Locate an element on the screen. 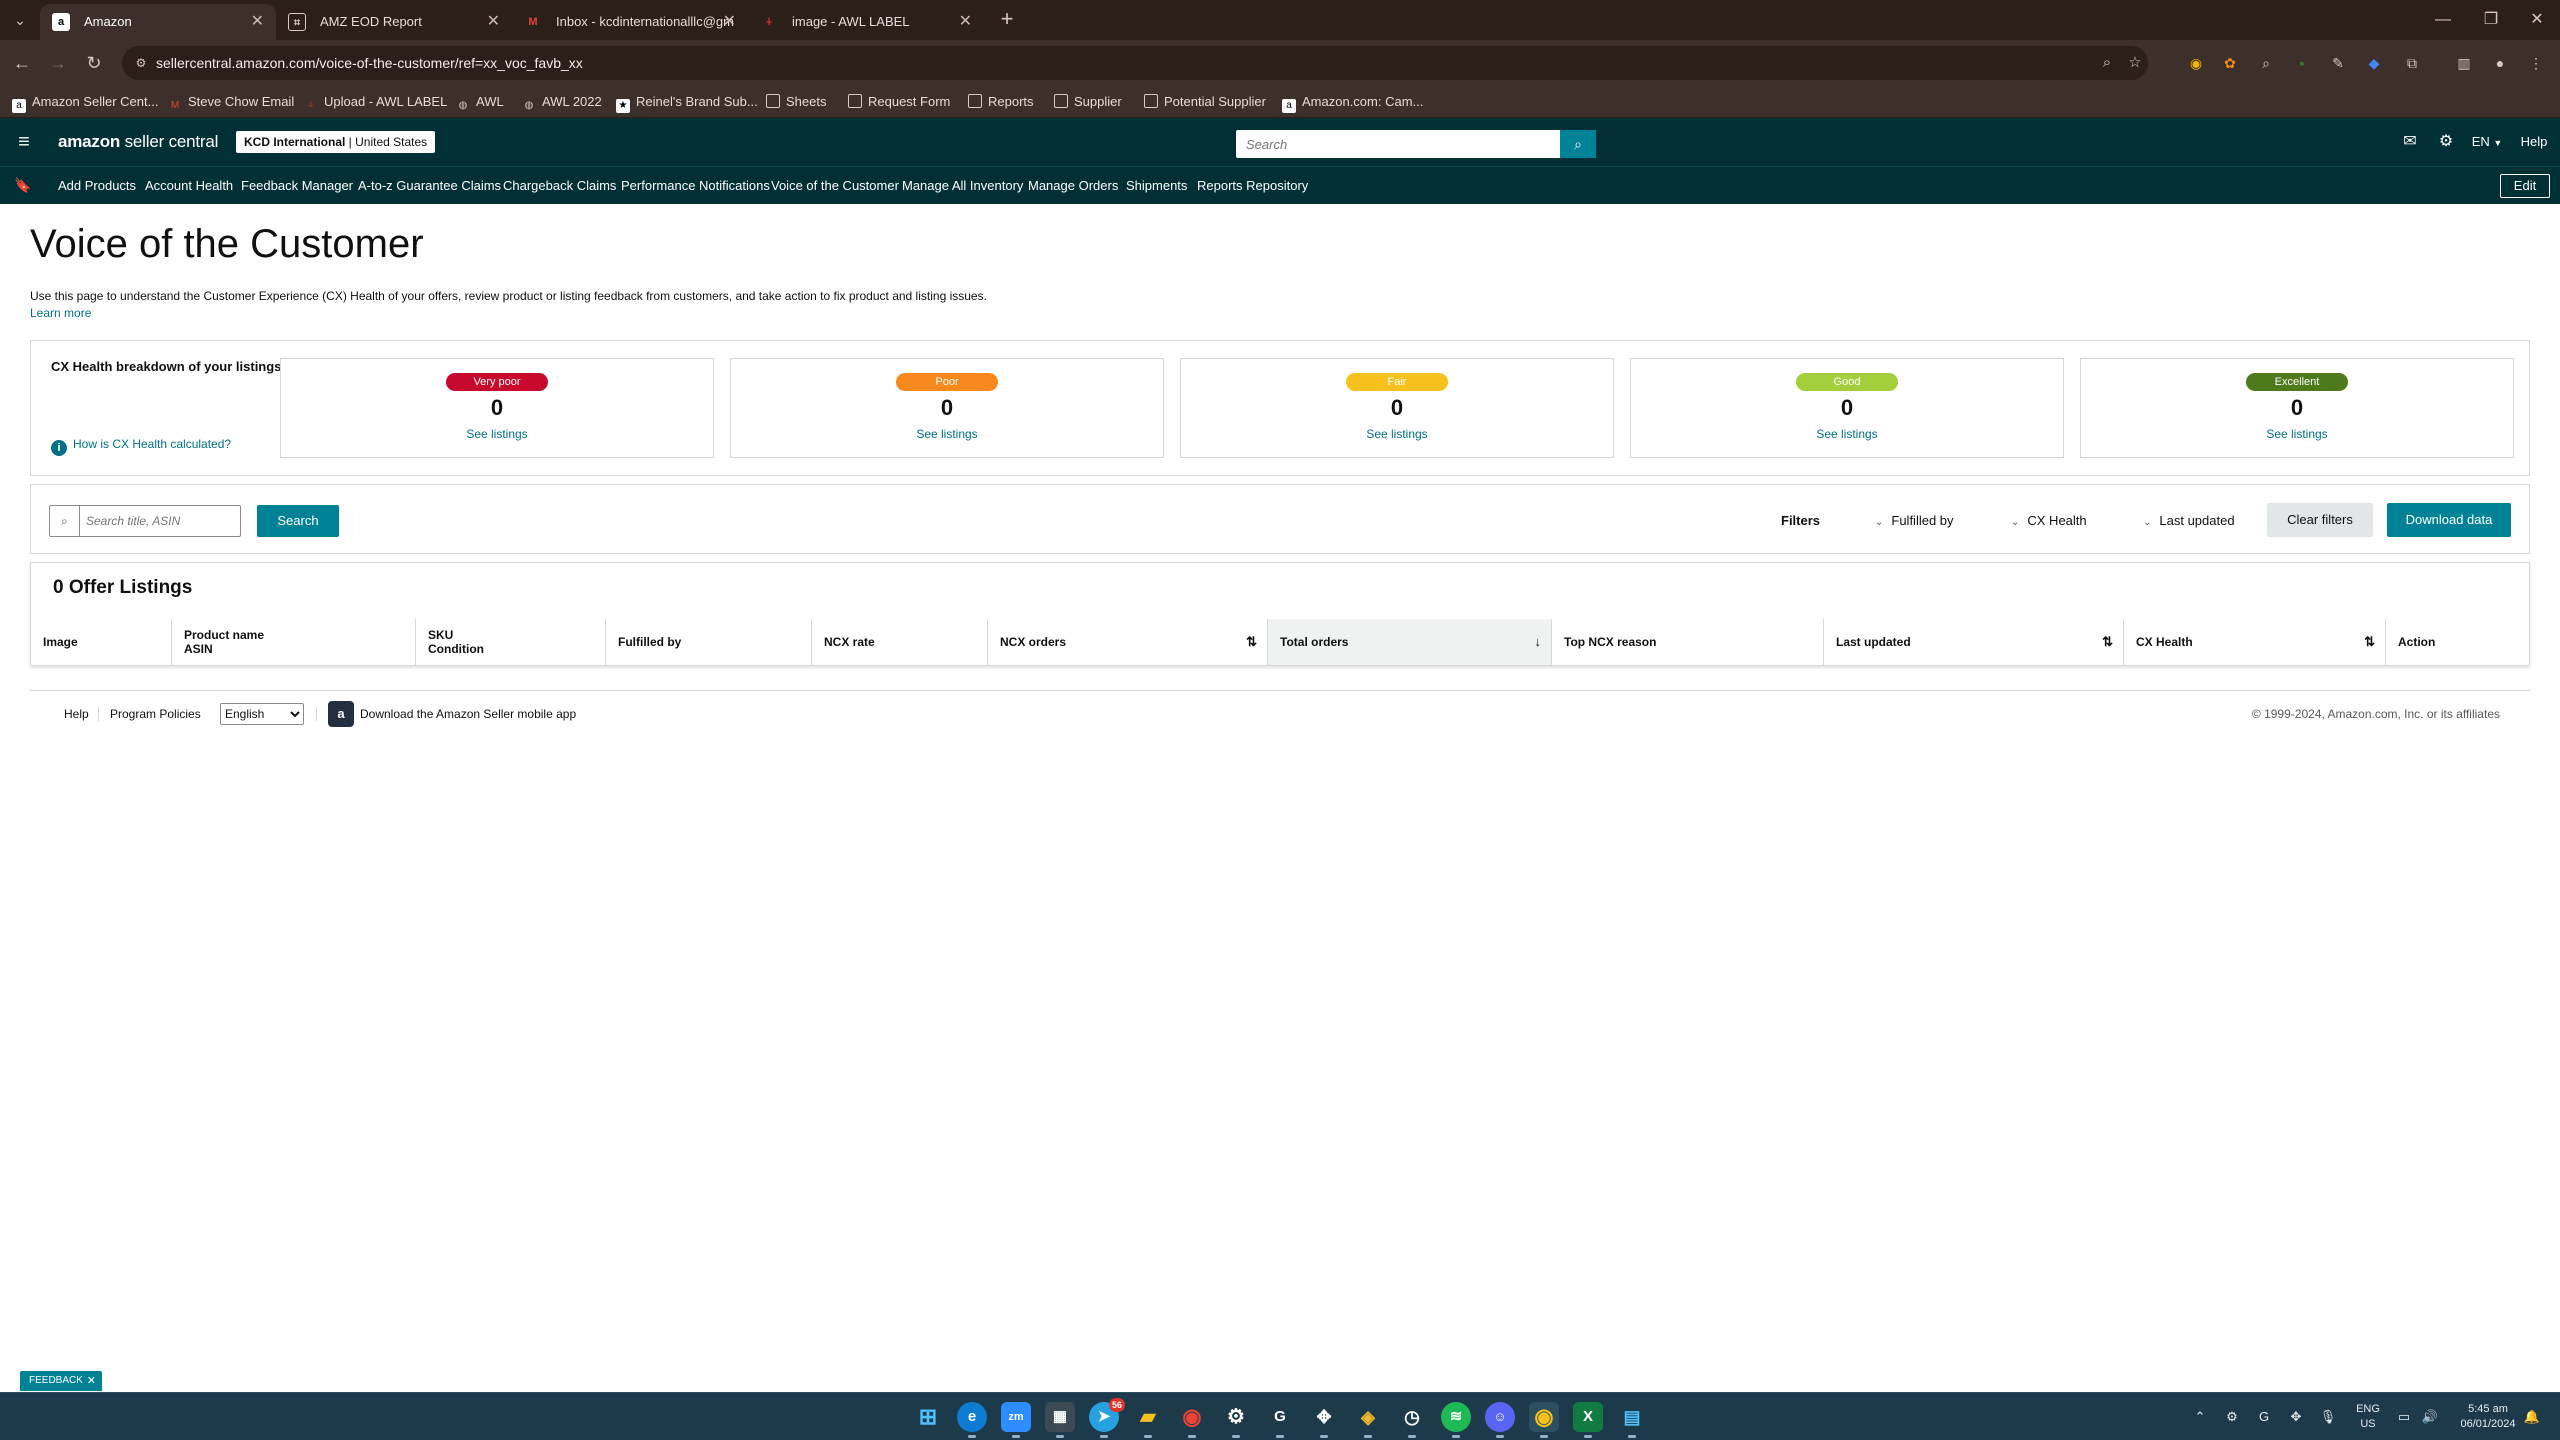 This screenshot has width=2560, height=1440. zoom-icon: ⌕ is located at coordinates (2107, 63).